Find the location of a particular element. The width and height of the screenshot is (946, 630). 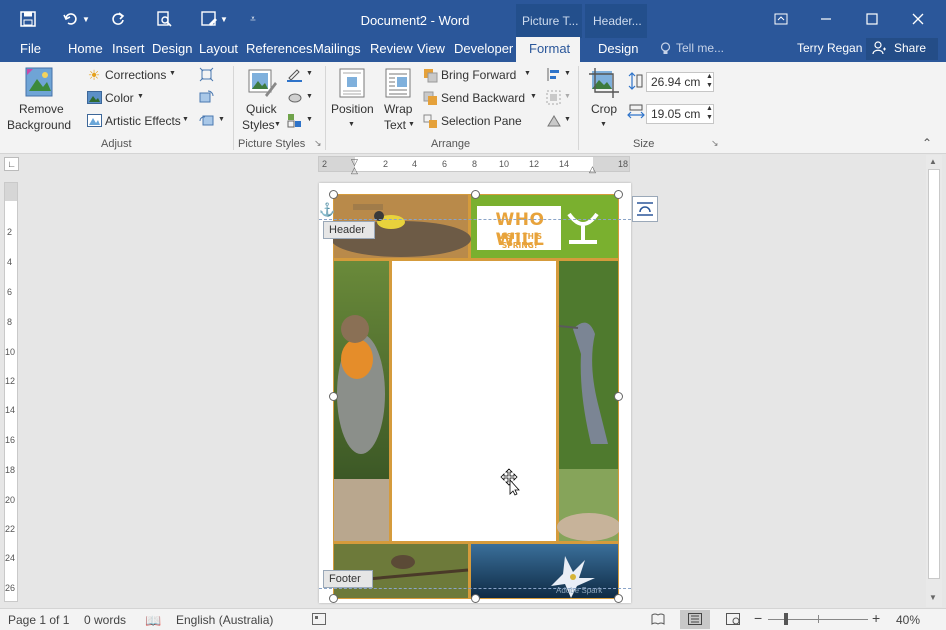

picture-styles-launcher-icon: ↘ is located at coordinates (318, 143).